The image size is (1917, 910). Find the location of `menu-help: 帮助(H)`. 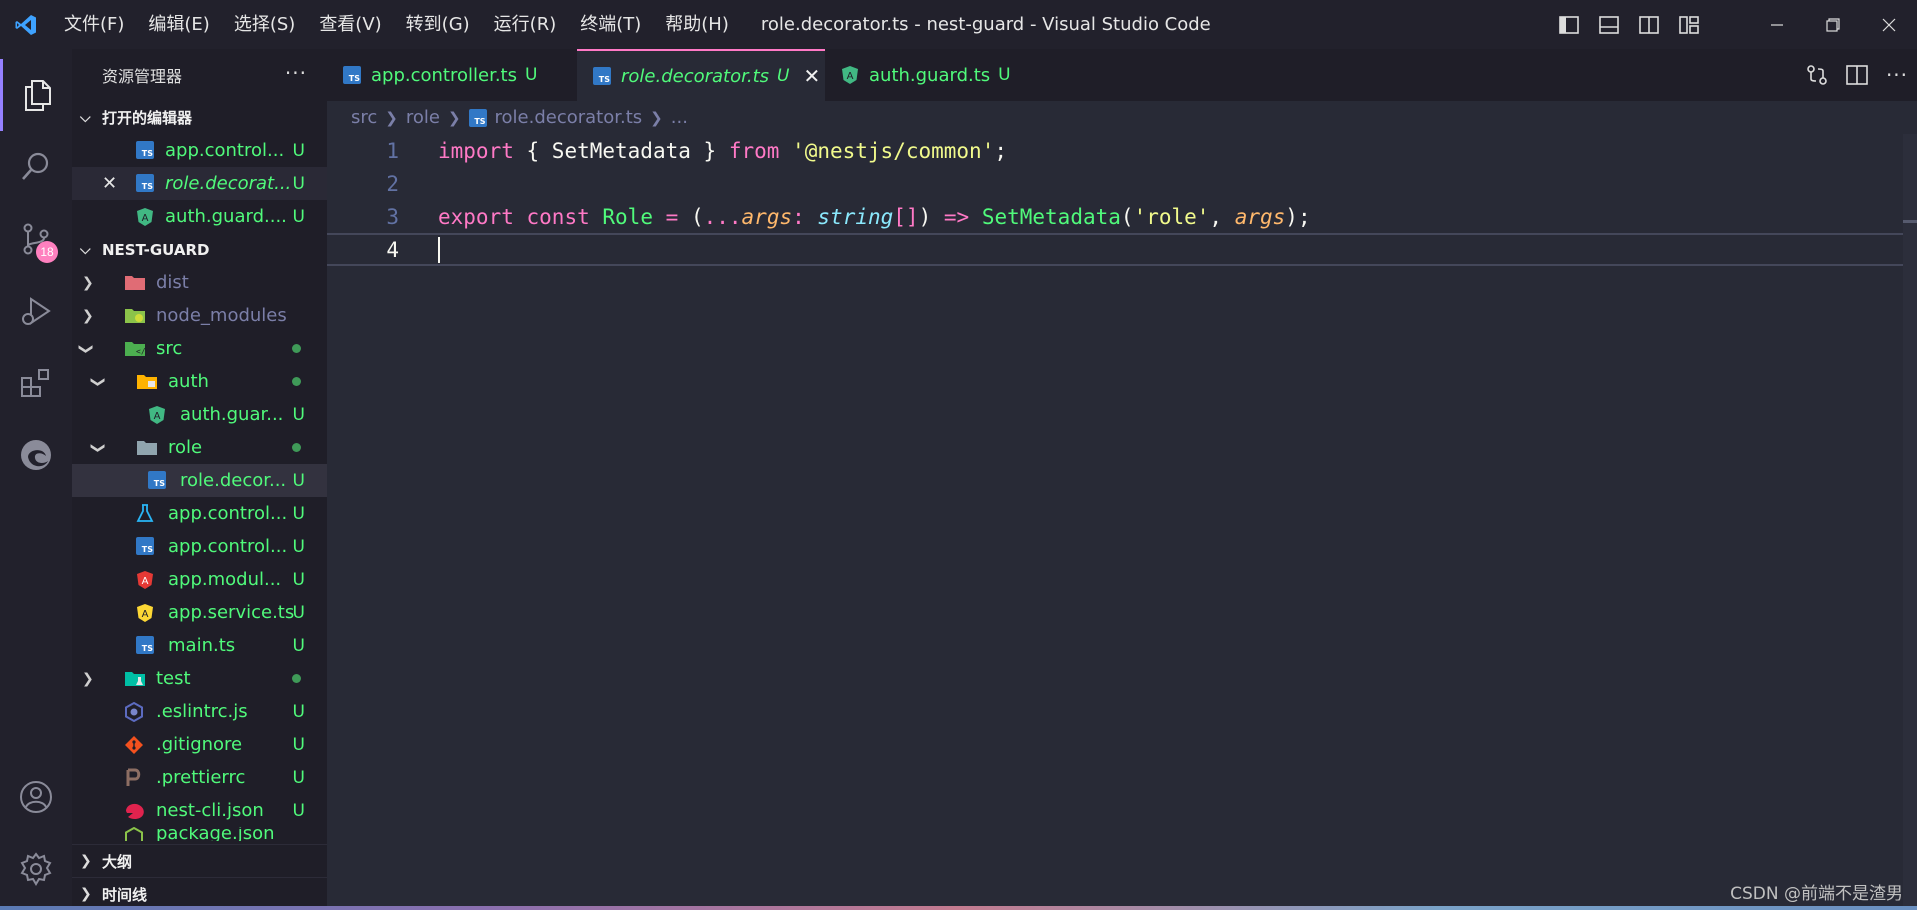

menu-help: 帮助(H) is located at coordinates (697, 24).